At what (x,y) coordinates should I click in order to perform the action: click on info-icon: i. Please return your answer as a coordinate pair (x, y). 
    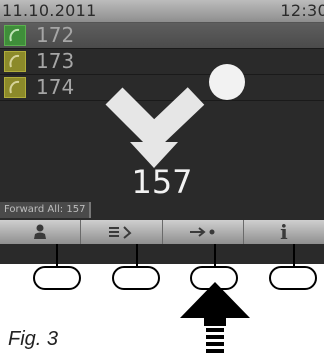
    Looking at the image, I should click on (284, 232).